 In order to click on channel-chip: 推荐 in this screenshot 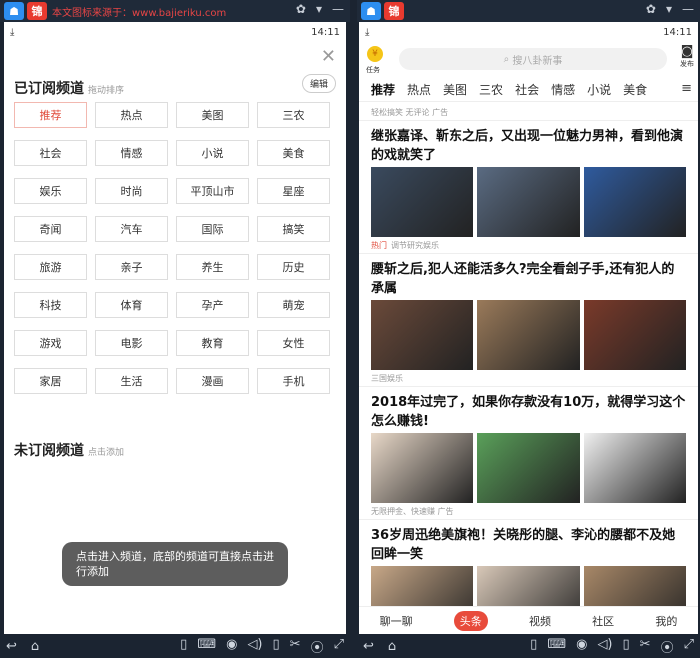, I will do `click(50, 115)`.